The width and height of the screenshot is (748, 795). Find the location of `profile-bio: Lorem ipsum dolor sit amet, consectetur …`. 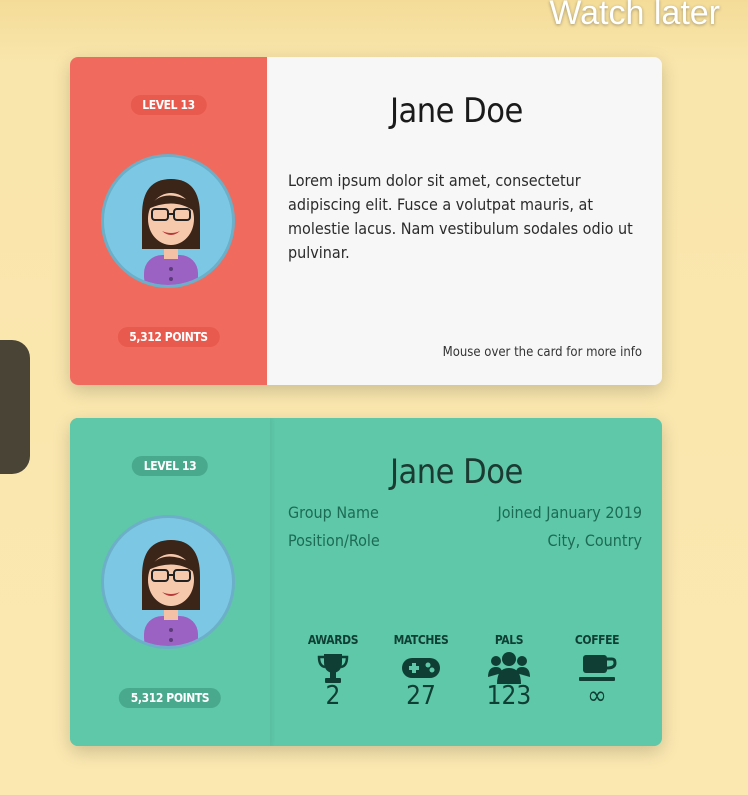

profile-bio: Lorem ipsum dolor sit amet, consectetur … is located at coordinates (460, 216).